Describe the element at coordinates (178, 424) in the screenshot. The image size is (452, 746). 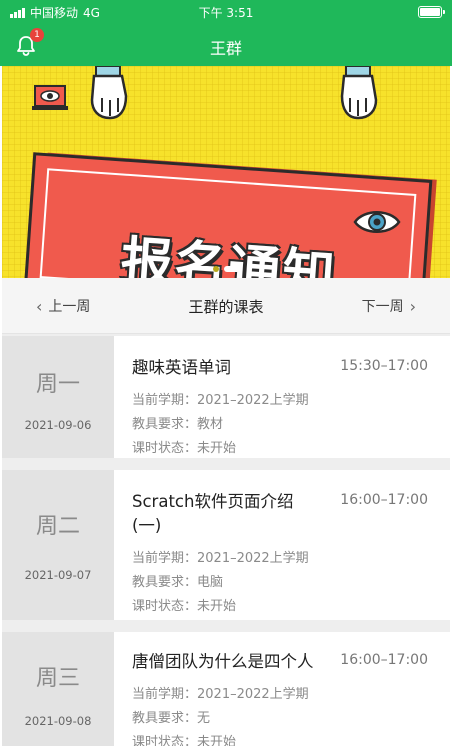
I see `course-equipment: 教具要求：教材` at that location.